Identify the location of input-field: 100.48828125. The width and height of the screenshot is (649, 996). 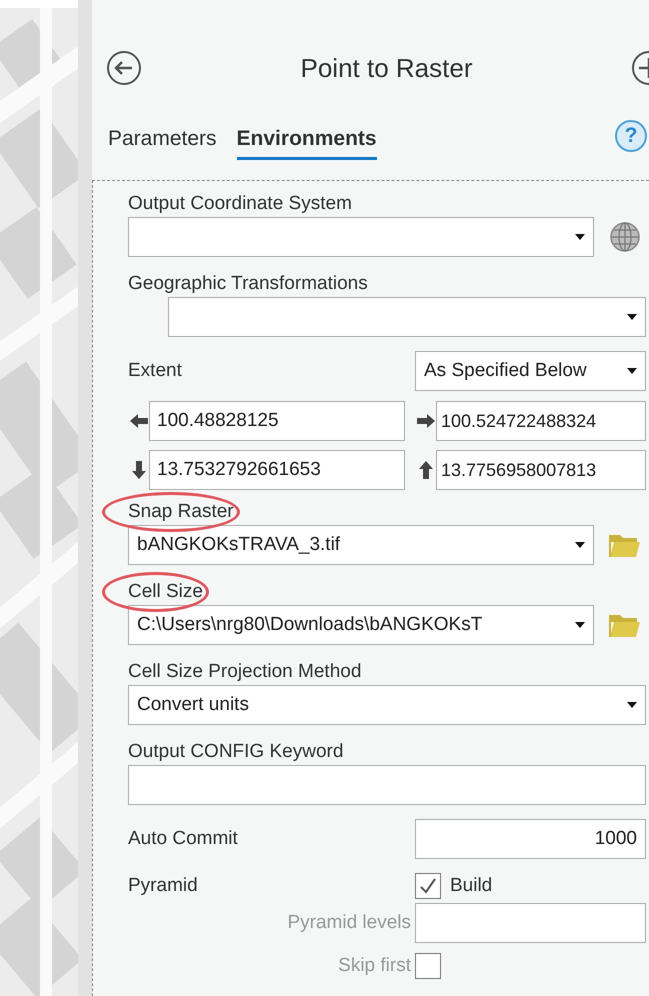
(277, 421).